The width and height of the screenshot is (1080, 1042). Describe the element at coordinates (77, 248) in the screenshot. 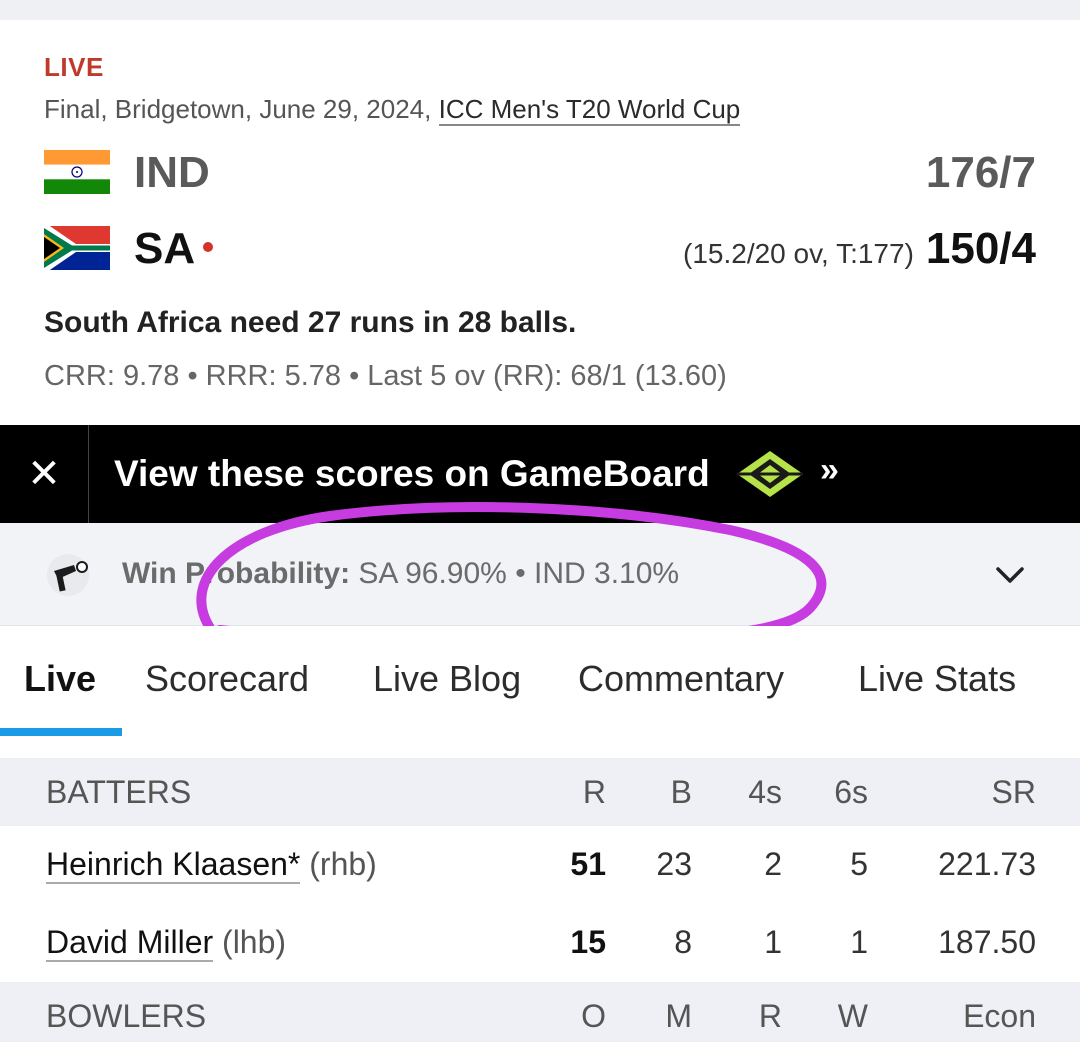

I see `south-africa-flag-icon` at that location.